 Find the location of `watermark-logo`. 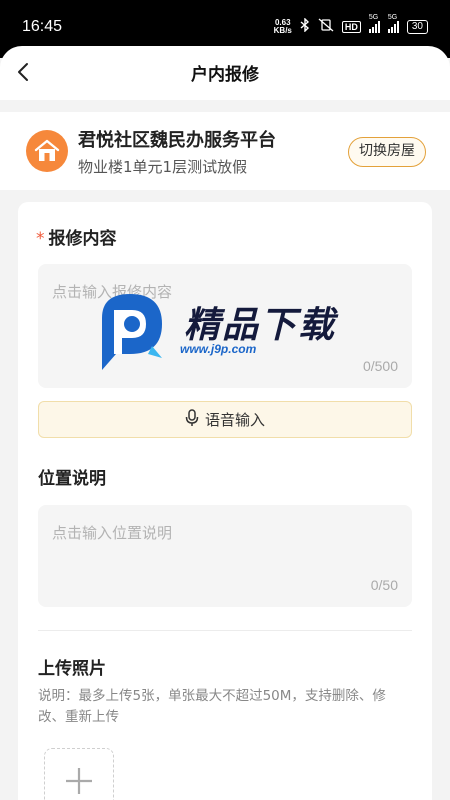

watermark-logo is located at coordinates (132, 332).